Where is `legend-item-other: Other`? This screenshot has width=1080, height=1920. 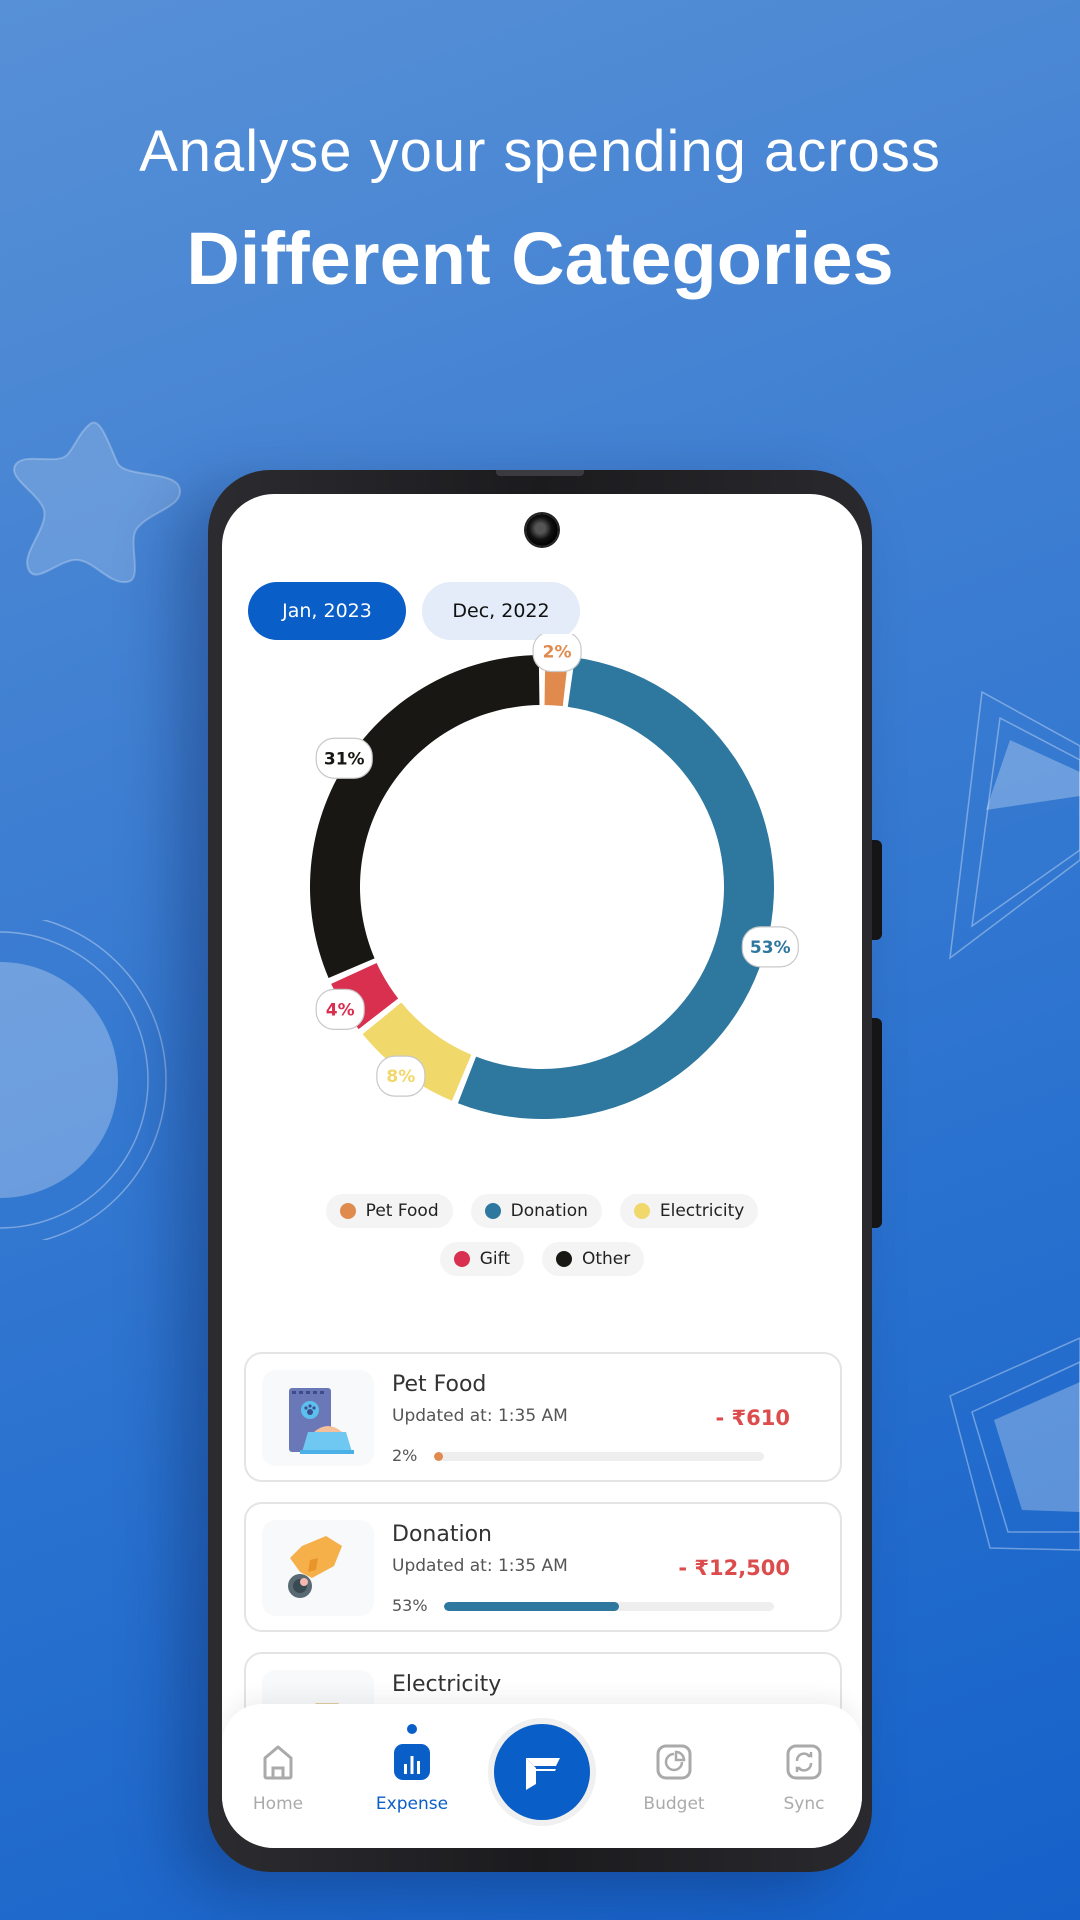 legend-item-other: Other is located at coordinates (593, 1259).